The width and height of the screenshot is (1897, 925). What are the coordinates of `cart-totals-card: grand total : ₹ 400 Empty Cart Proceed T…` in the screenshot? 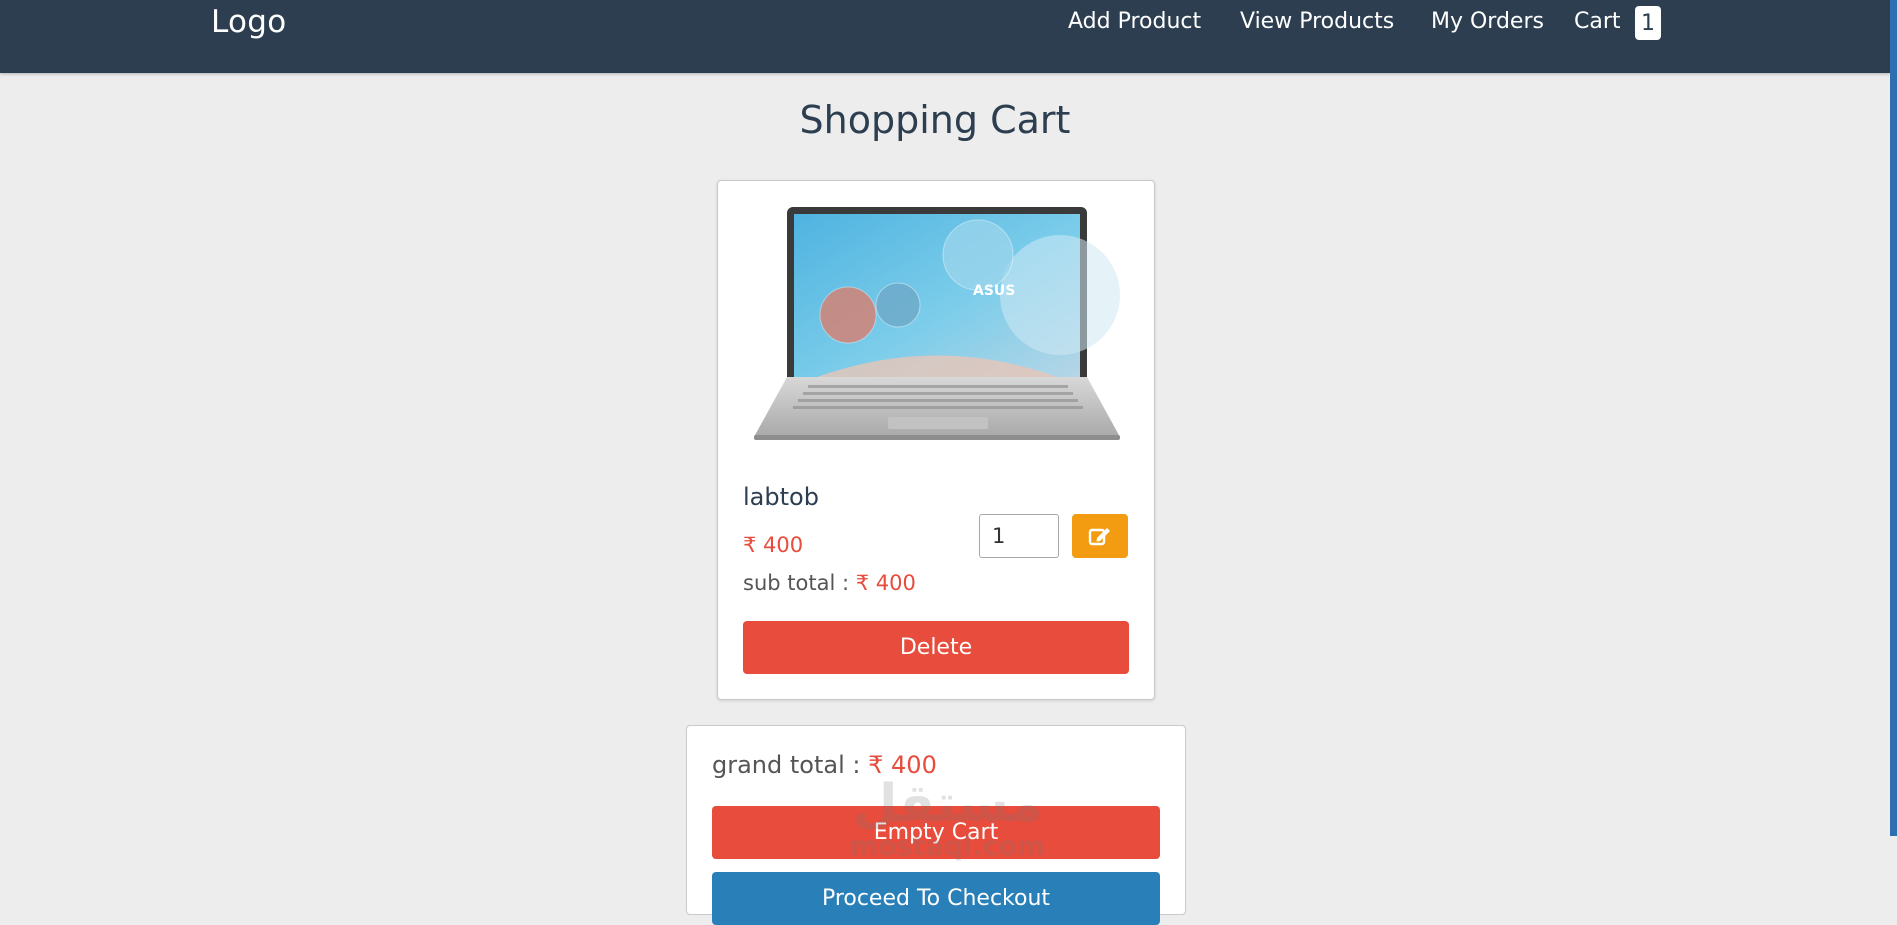 It's located at (936, 825).